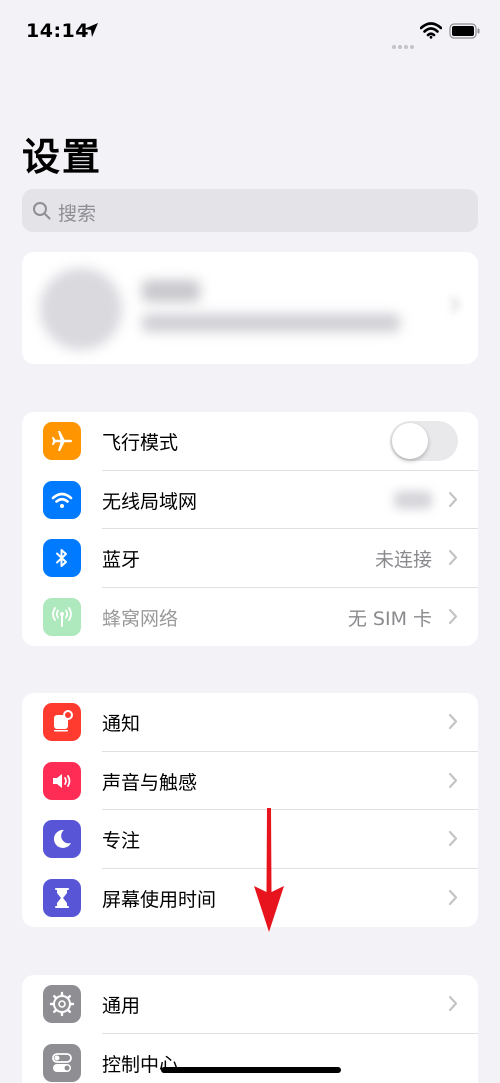 The height and width of the screenshot is (1083, 500). Describe the element at coordinates (250, 308) in the screenshot. I see `apple-id-profile-card` at that location.